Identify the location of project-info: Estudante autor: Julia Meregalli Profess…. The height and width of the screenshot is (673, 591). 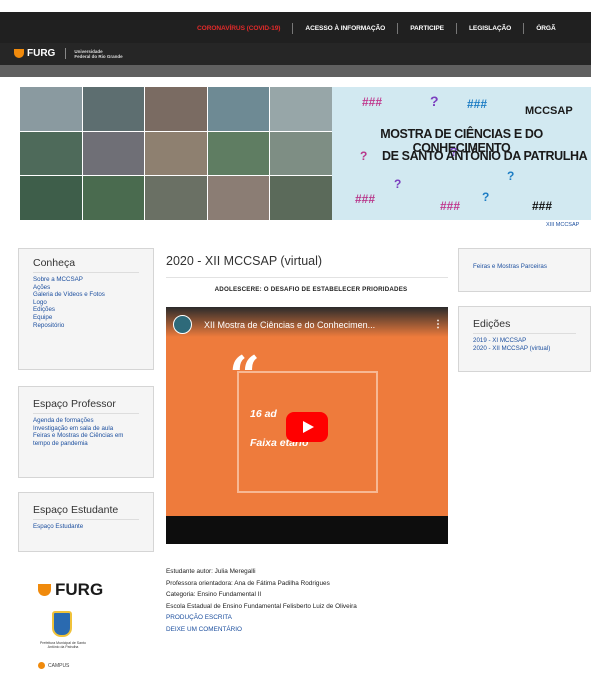
(261, 601).